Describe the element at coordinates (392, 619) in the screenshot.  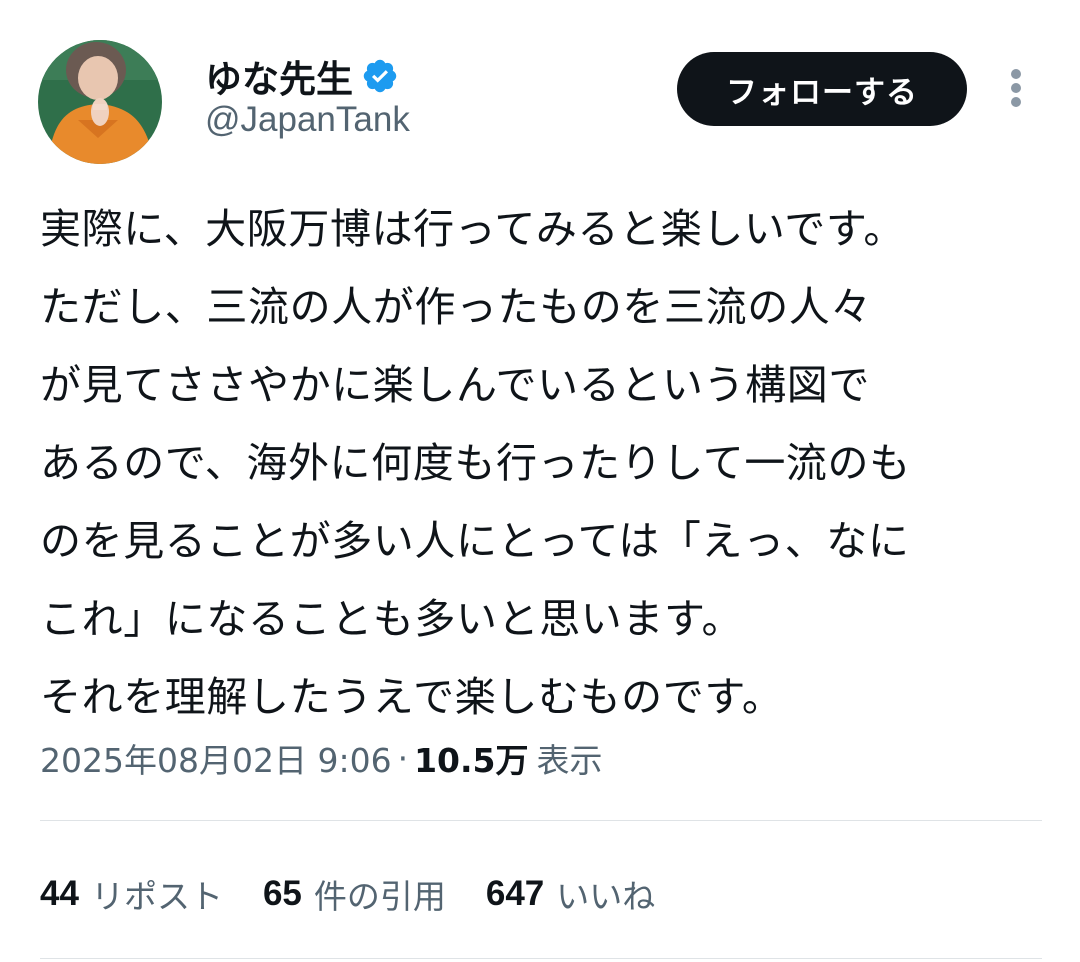
I see `tweet-line: これ」になることも多いと思います。` at that location.